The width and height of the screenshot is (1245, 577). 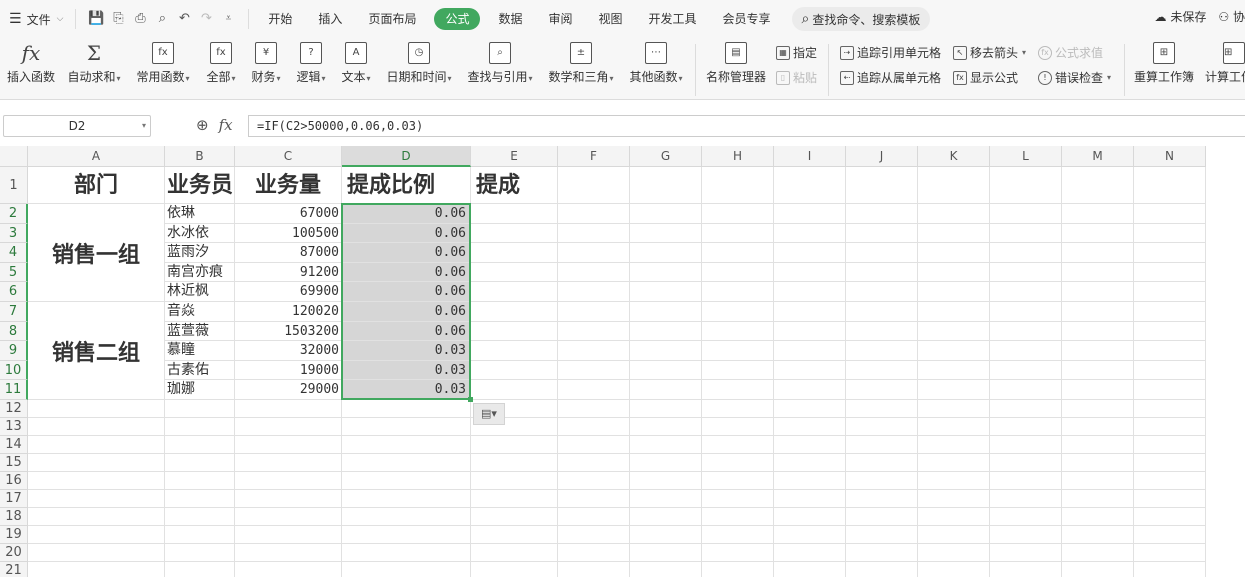 I want to click on trace-dependents-button: ⇠ 追踪从属单元格, so click(x=890, y=77).